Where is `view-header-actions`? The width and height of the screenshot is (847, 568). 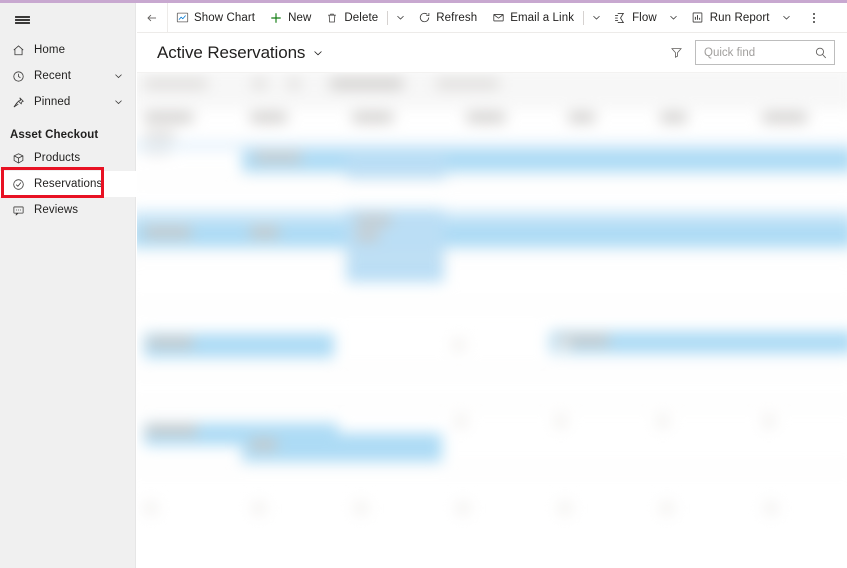
view-header-actions is located at coordinates (751, 52).